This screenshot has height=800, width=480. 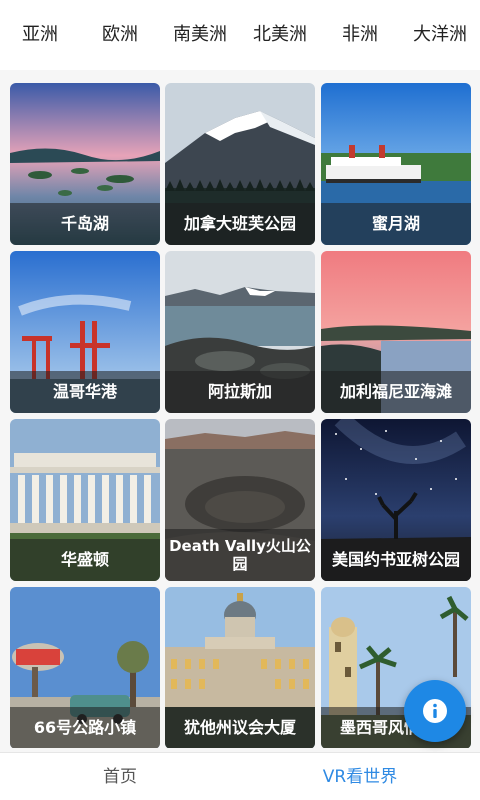 I want to click on place-card-washington: 华盛顿, so click(x=85, y=500).